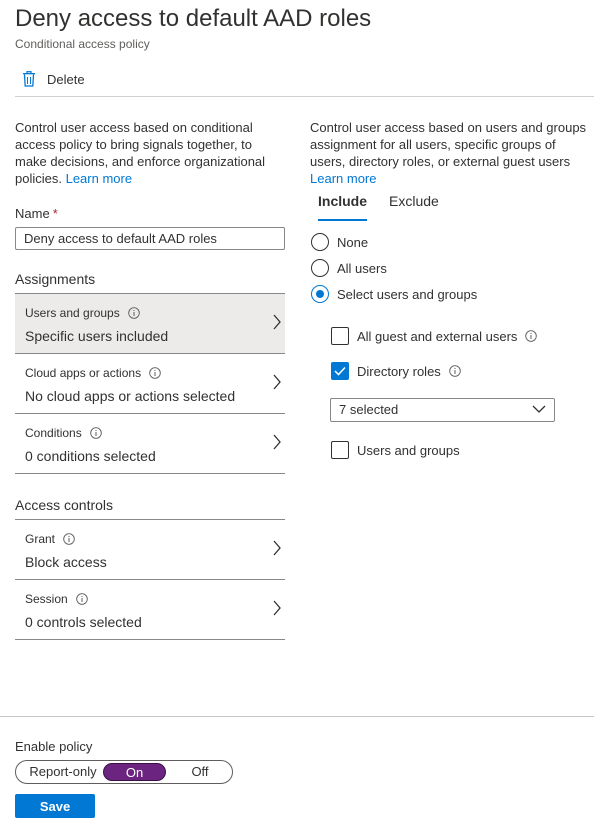 The image size is (594, 827). Describe the element at coordinates (53, 433) in the screenshot. I see `assignment-label-text: Conditions` at that location.